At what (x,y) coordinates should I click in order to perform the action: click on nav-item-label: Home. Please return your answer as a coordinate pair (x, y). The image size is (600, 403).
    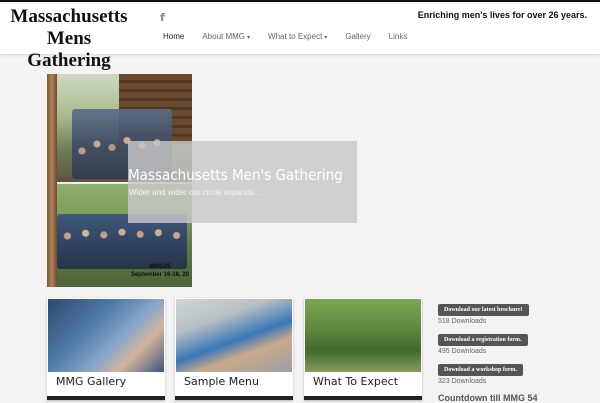
    Looking at the image, I should click on (174, 36).